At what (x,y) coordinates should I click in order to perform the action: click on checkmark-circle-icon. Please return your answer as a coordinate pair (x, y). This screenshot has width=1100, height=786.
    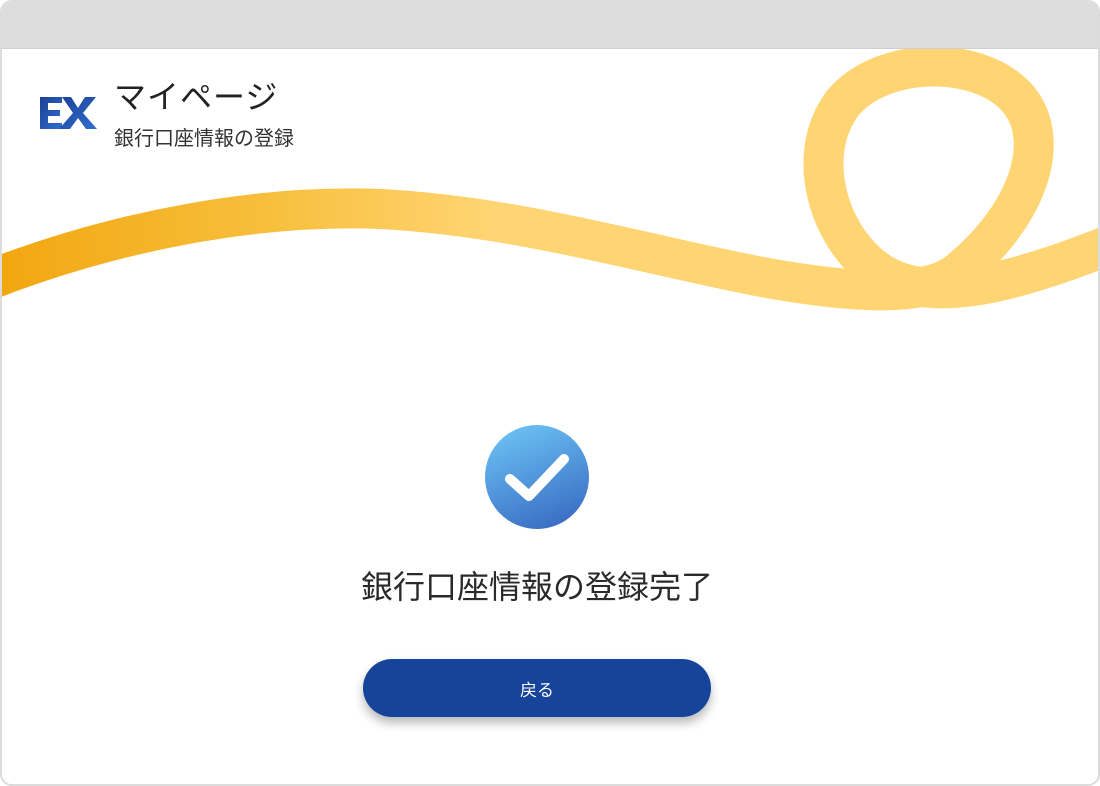
    Looking at the image, I should click on (537, 477).